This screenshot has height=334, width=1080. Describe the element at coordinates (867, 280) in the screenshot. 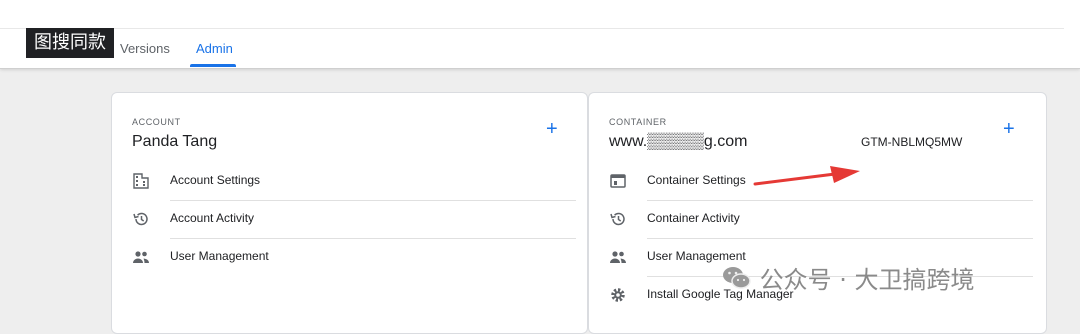

I see `watermark-text: 公众号 · 大卫搞跨境` at that location.